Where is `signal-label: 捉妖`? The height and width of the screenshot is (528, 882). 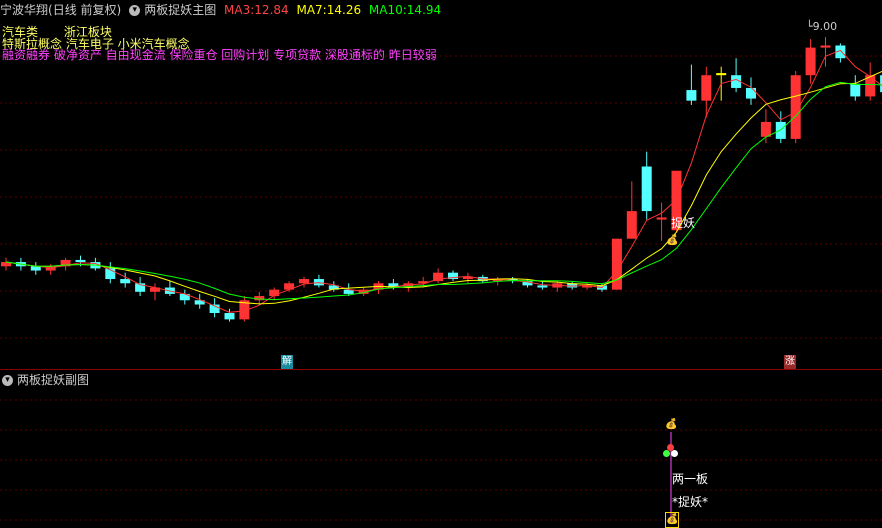
signal-label: 捉妖 is located at coordinates (683, 223).